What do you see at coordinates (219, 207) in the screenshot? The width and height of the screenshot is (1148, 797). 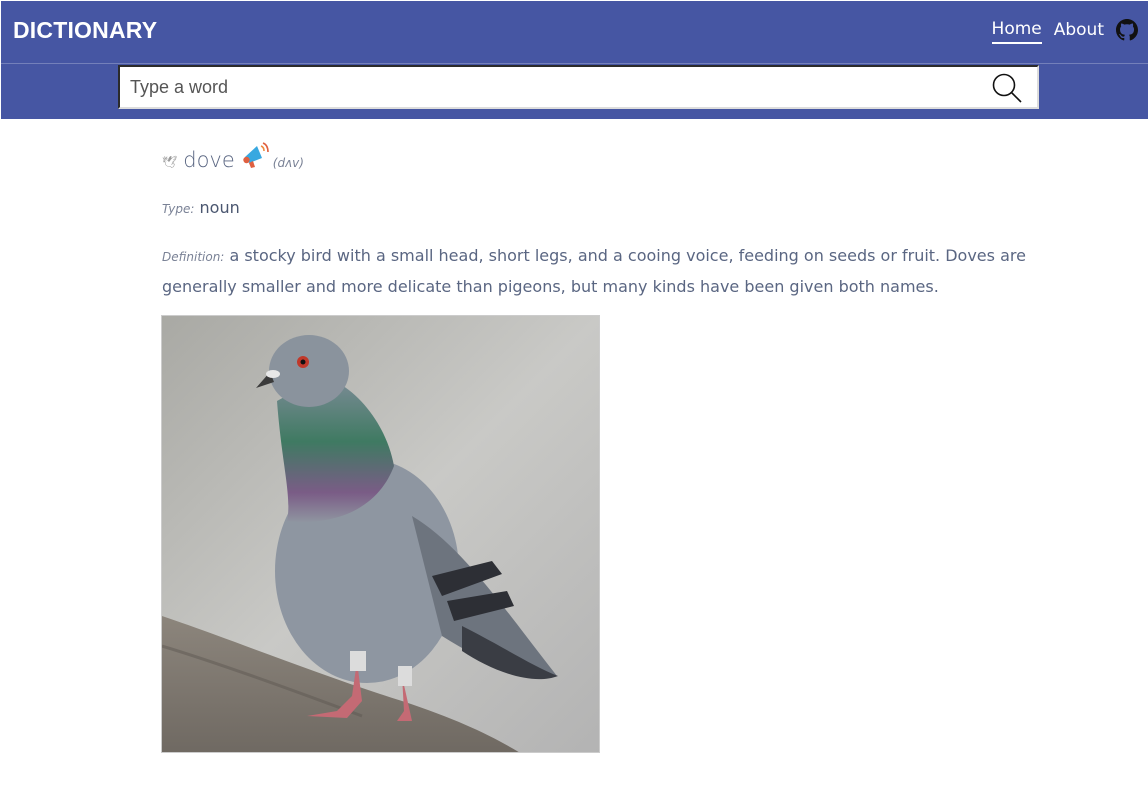 I see `type-value: noun` at bounding box center [219, 207].